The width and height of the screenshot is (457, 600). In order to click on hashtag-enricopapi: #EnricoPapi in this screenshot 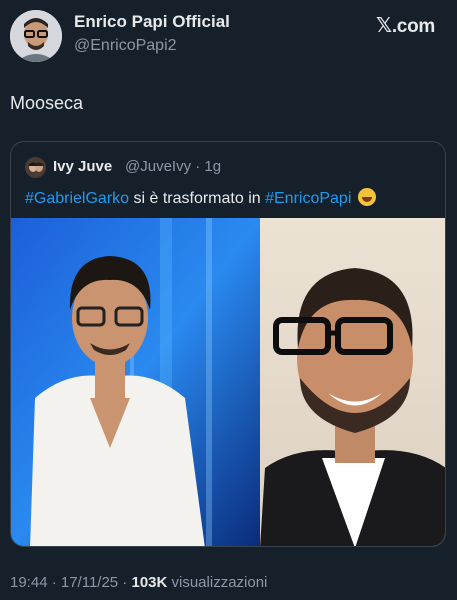, I will do `click(308, 198)`.